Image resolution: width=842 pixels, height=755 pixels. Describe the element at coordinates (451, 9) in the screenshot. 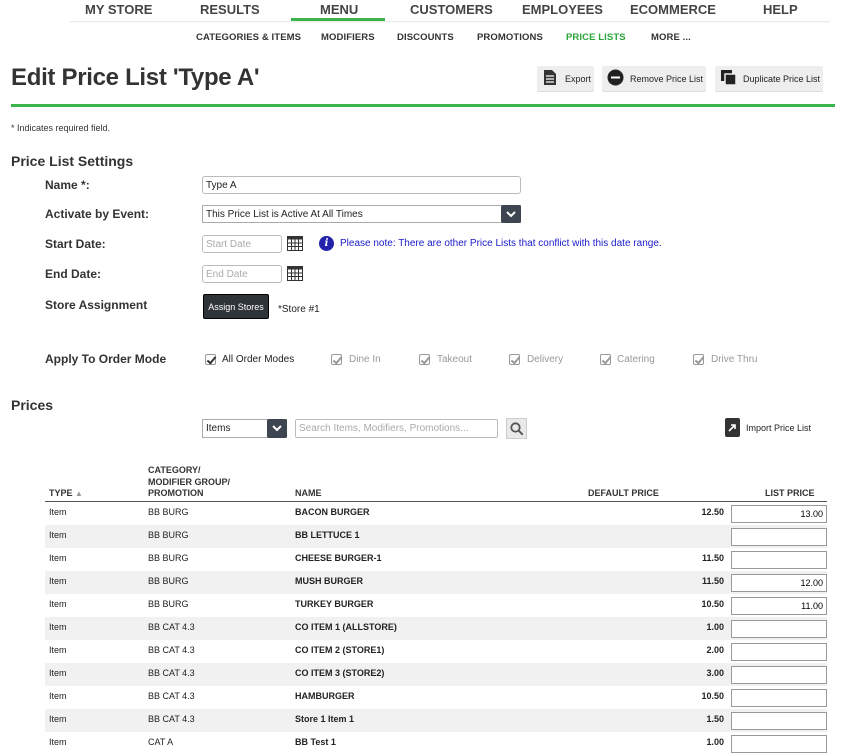

I see `nav-customers: CUSTOMERS` at that location.